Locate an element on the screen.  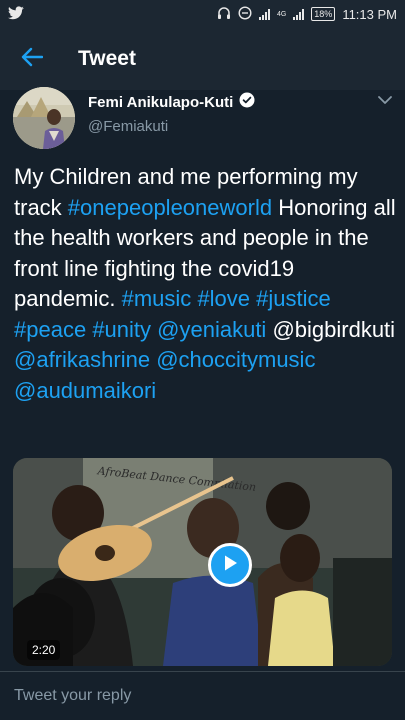
tweet-menu-button is located at coordinates (385, 99).